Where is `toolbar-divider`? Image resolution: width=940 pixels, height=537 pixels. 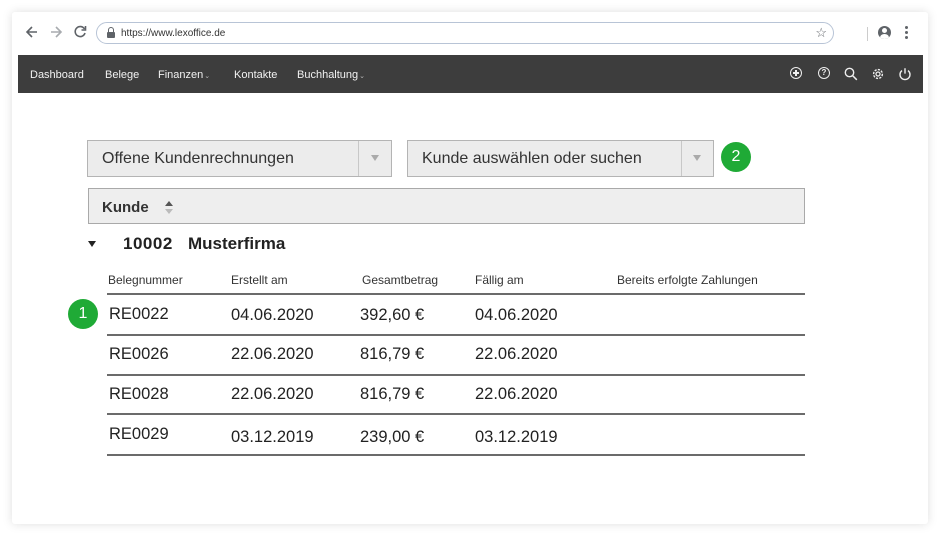 toolbar-divider is located at coordinates (867, 34).